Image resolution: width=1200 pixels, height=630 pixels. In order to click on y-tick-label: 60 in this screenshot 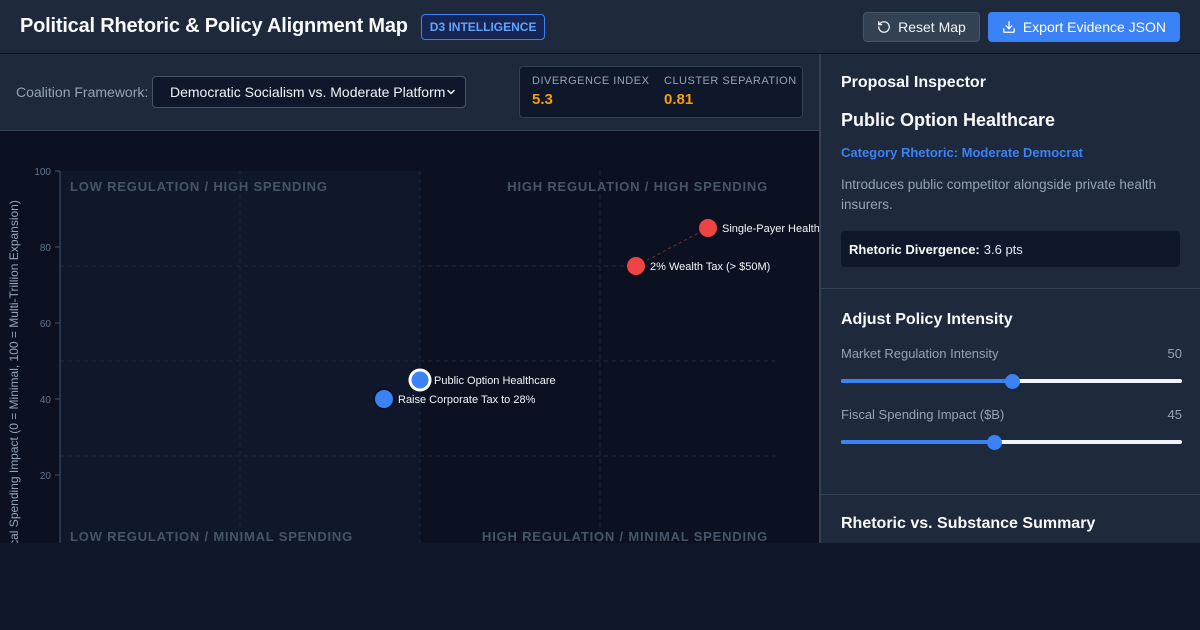, I will do `click(46, 324)`.